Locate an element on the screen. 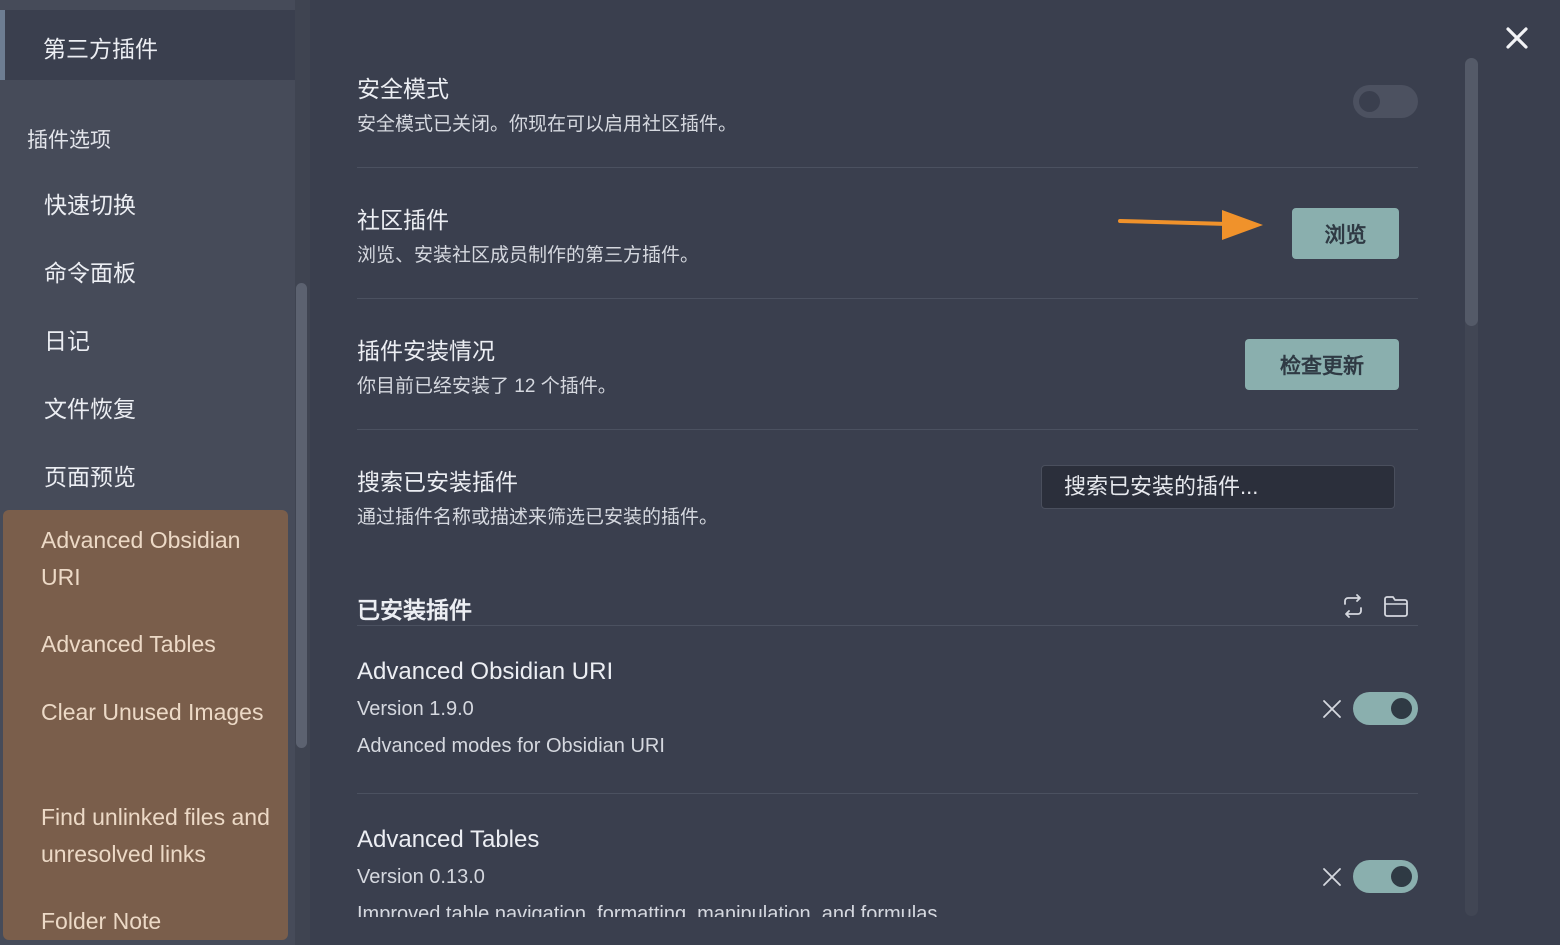 The width and height of the screenshot is (1560, 945). folder-icon is located at coordinates (1396, 606).